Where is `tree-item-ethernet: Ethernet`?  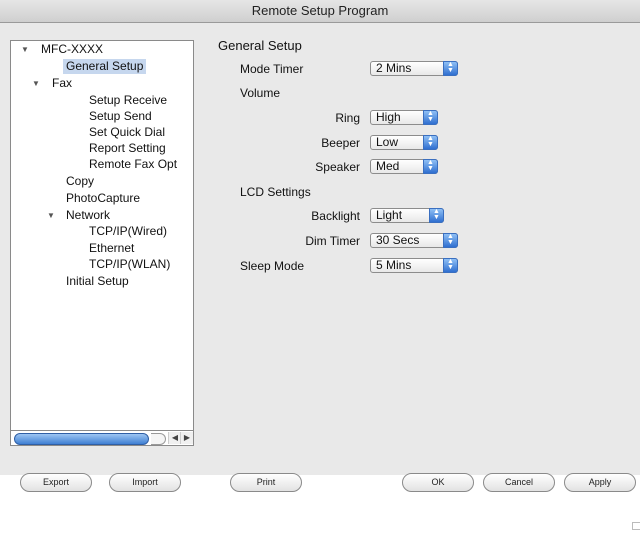
tree-item-ethernet: Ethernet is located at coordinates (111, 248).